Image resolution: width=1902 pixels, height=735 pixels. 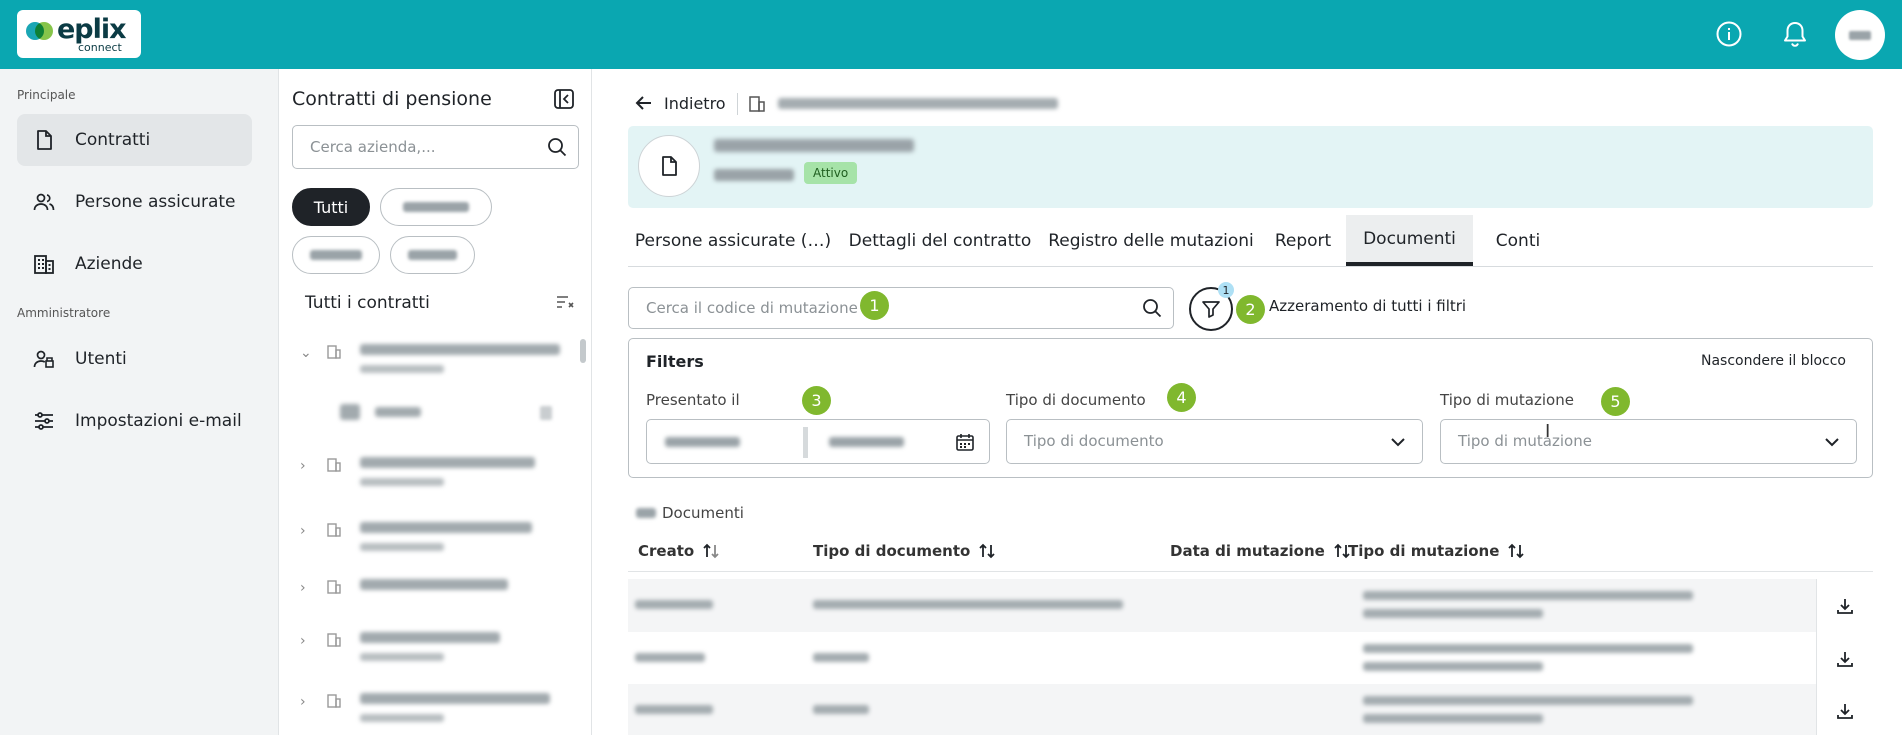 I want to click on arrow-left-icon, so click(x=643, y=103).